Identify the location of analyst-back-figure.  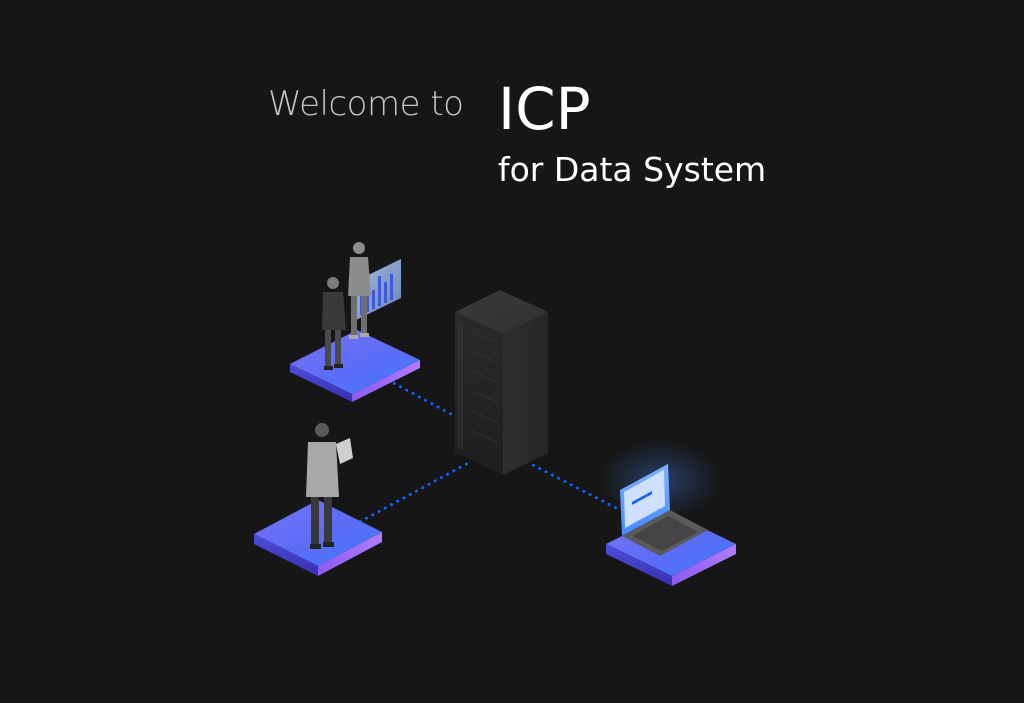
(359, 290).